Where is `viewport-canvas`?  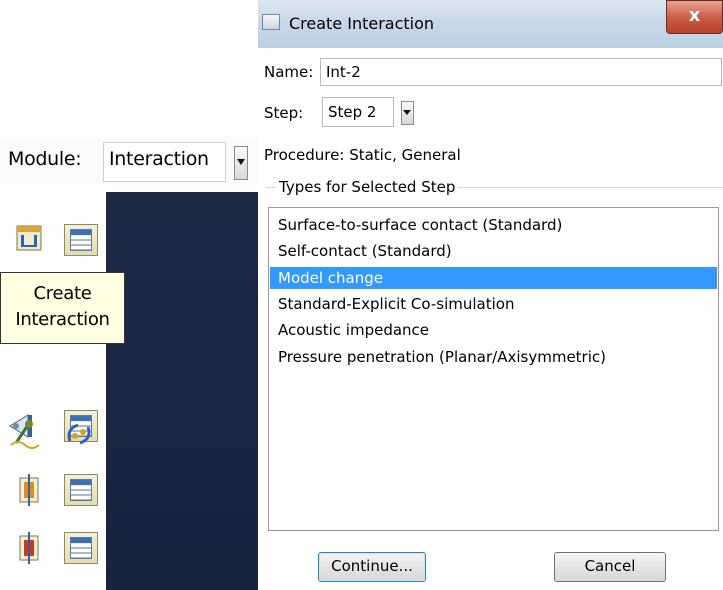 viewport-canvas is located at coordinates (182, 391).